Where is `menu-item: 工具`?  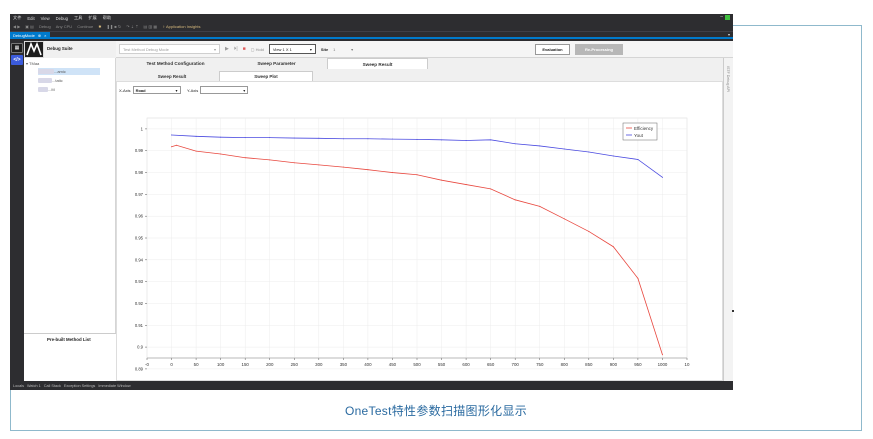
menu-item: 工具 is located at coordinates (78, 18).